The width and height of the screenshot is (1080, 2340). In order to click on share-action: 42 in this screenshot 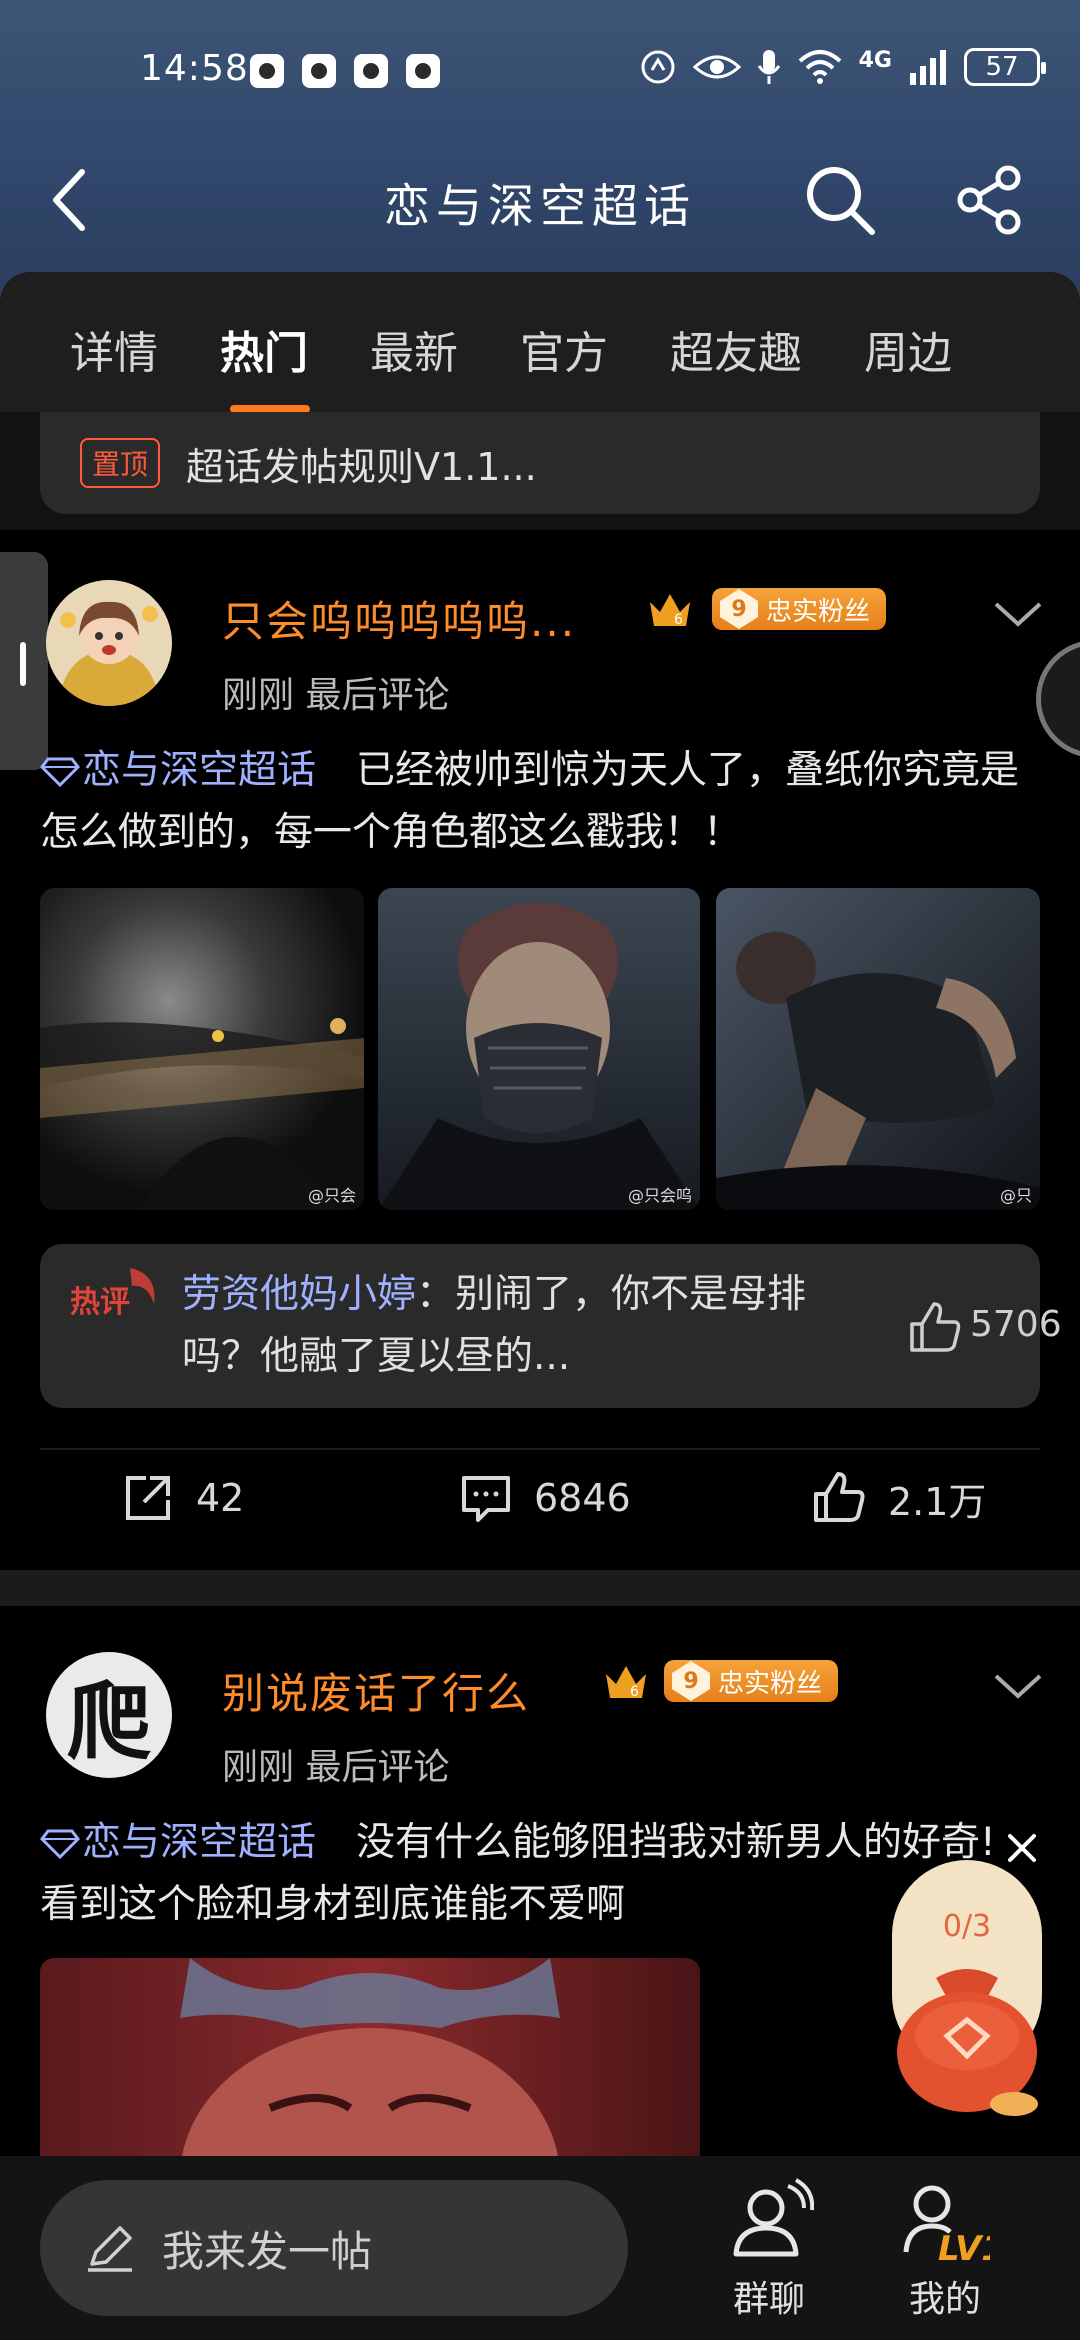, I will do `click(182, 1498)`.